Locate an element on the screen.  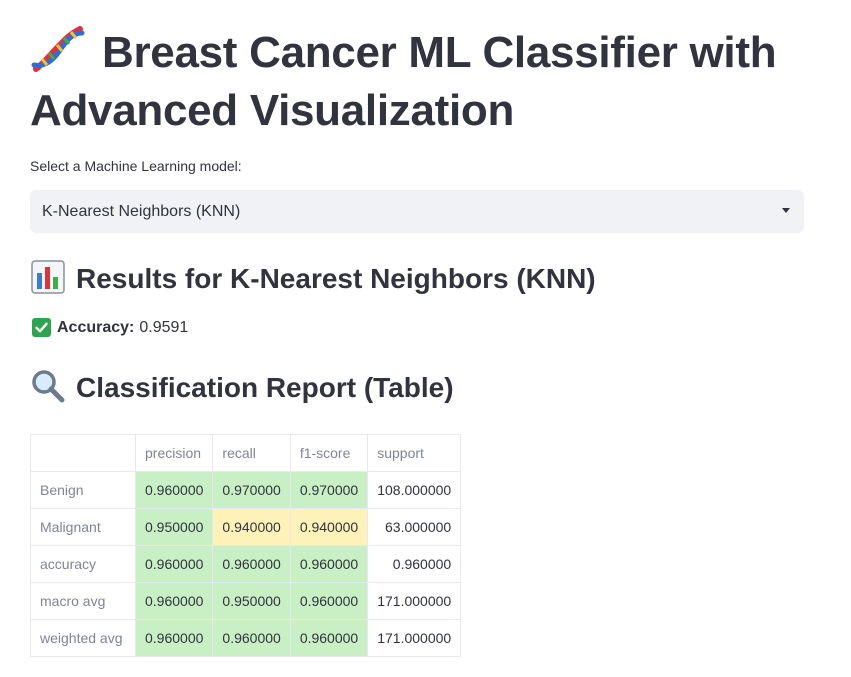
table-cell: 63.000000 is located at coordinates (414, 527).